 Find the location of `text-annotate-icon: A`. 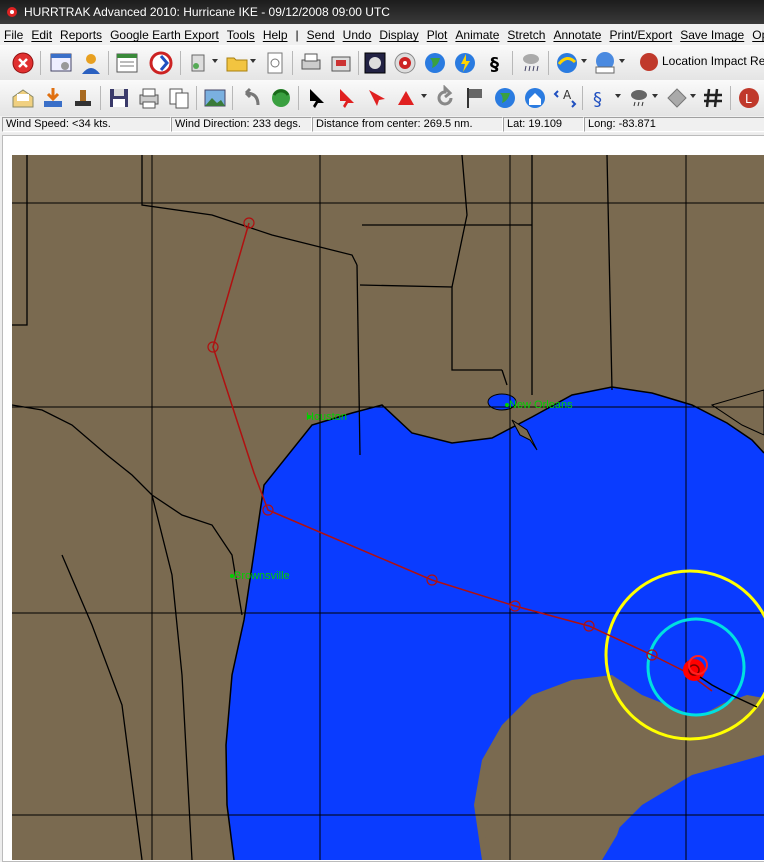

text-annotate-icon: A is located at coordinates (565, 98).